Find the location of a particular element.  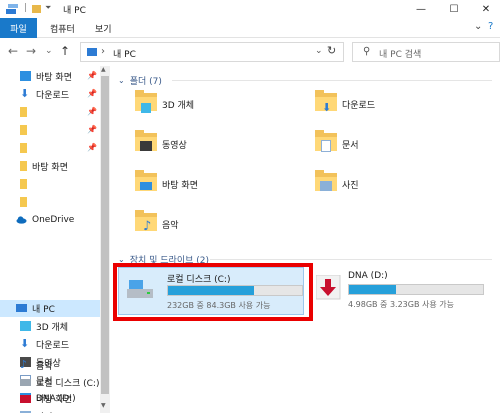

ribbon-collapse-icon: ⌄ is located at coordinates (478, 26).